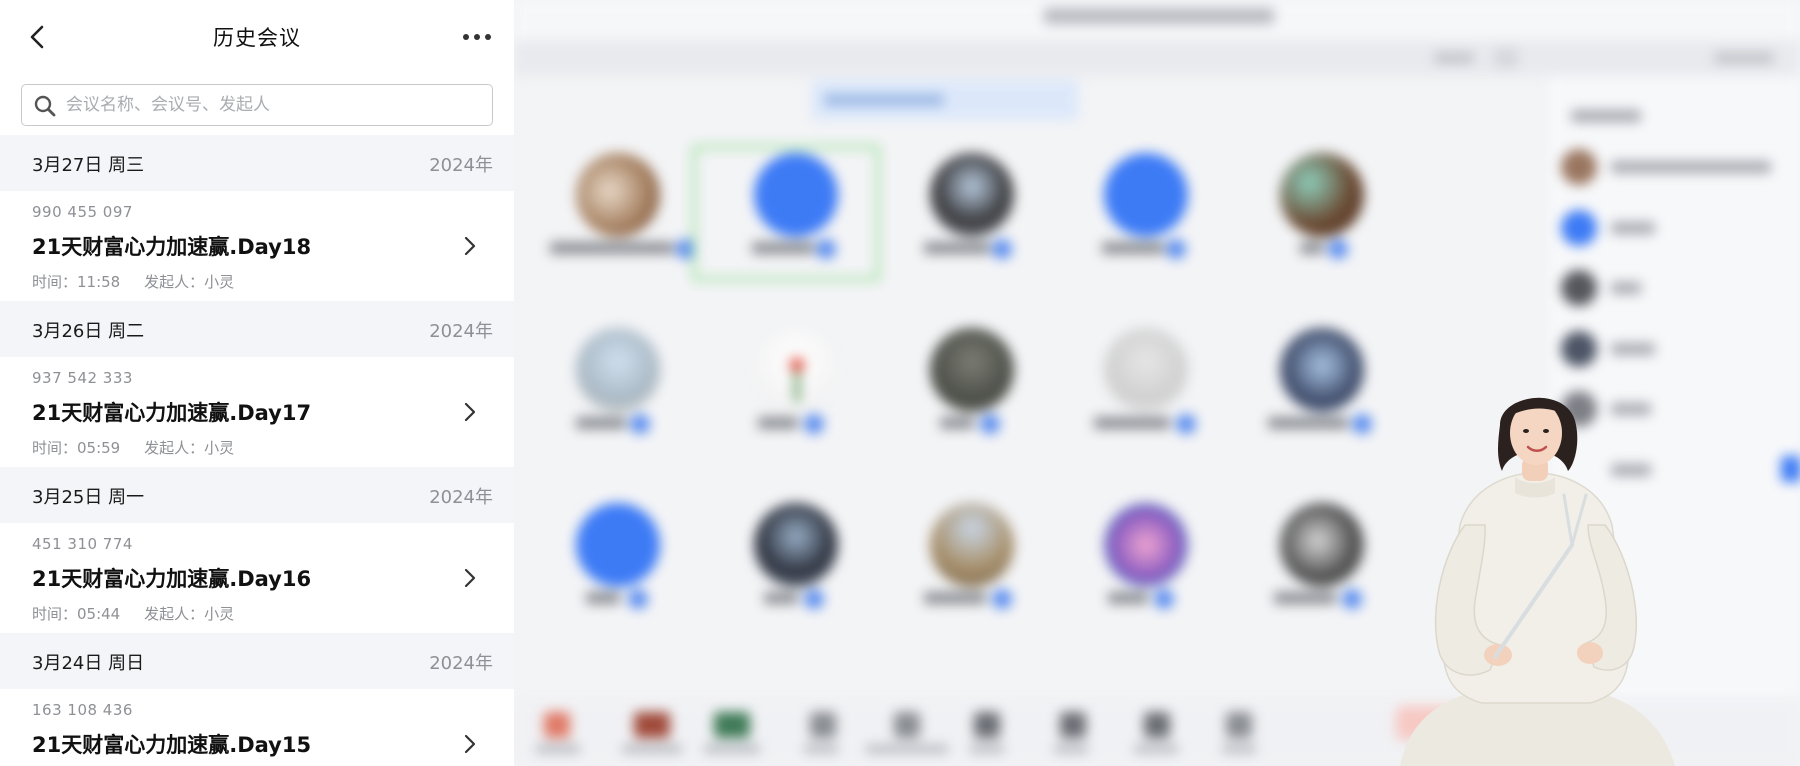  I want to click on date-section-header: 3月26日 周二 2024年, so click(257, 329).